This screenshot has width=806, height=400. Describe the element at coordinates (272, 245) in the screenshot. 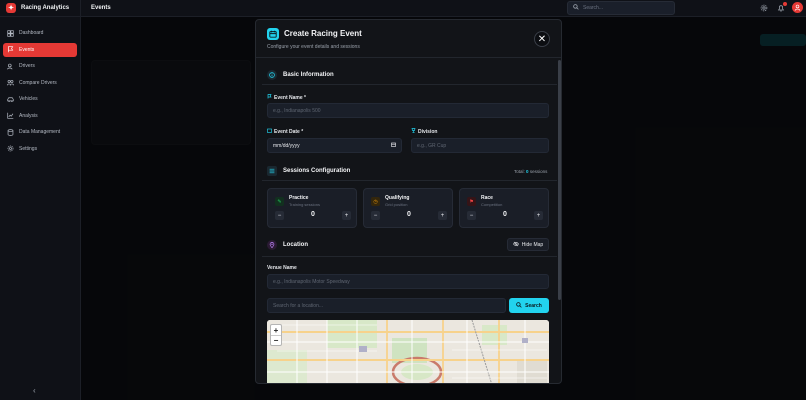

I see `map-pin-icon` at that location.